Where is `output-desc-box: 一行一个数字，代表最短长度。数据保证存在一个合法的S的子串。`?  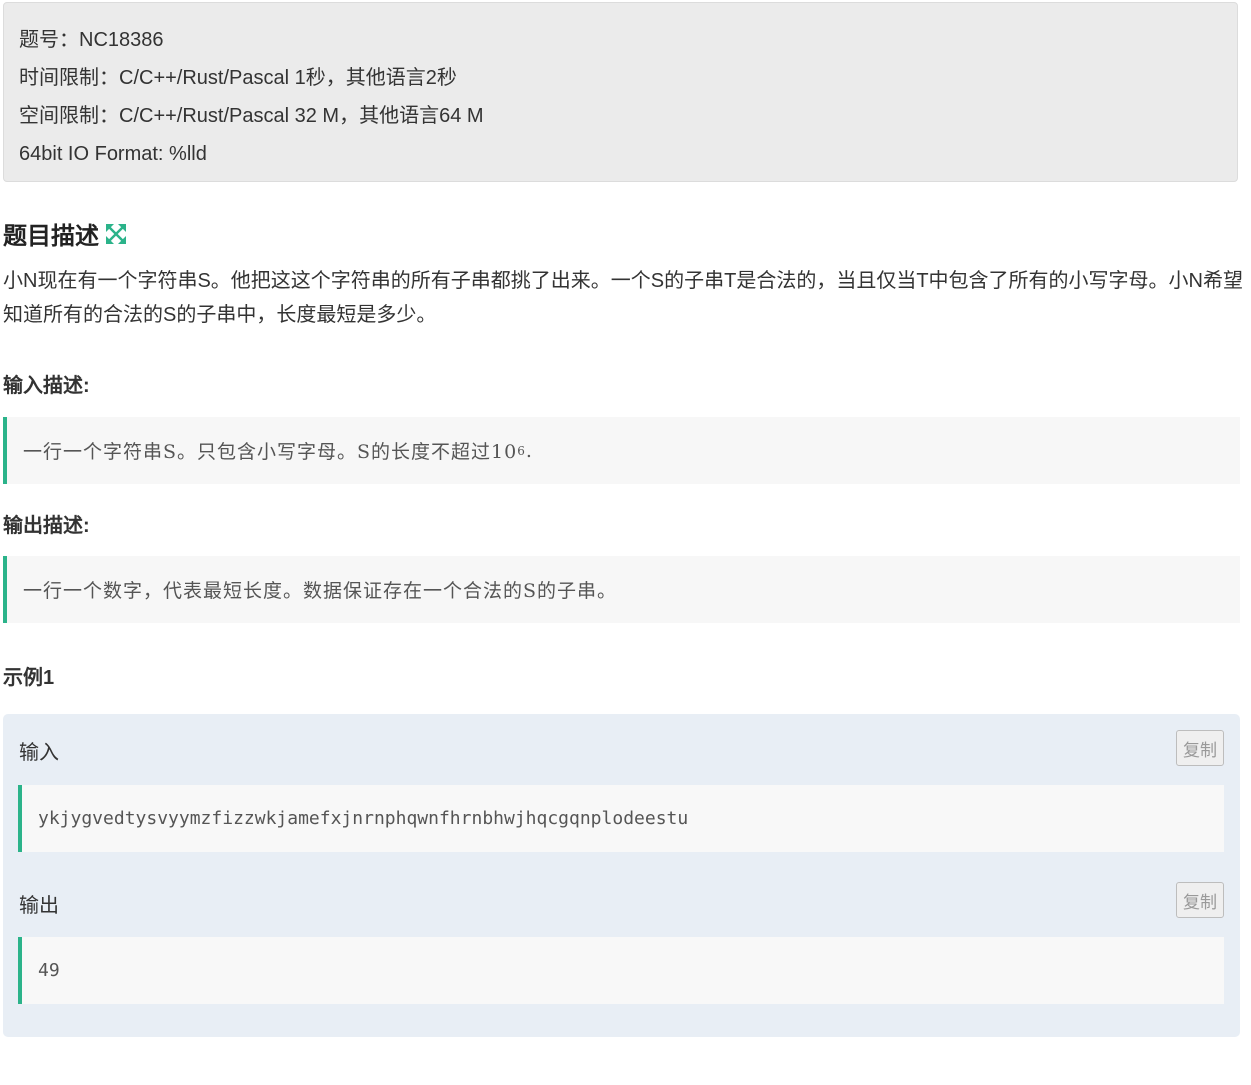 output-desc-box: 一行一个数字，代表最短长度。数据保证存在一个合法的S的子串。 is located at coordinates (621, 589).